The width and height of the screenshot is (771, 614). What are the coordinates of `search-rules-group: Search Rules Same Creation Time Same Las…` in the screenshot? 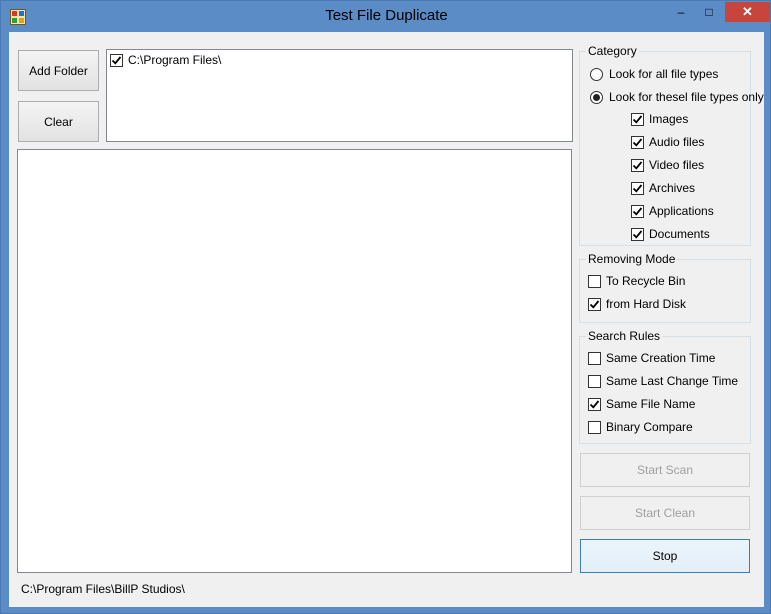 It's located at (665, 386).